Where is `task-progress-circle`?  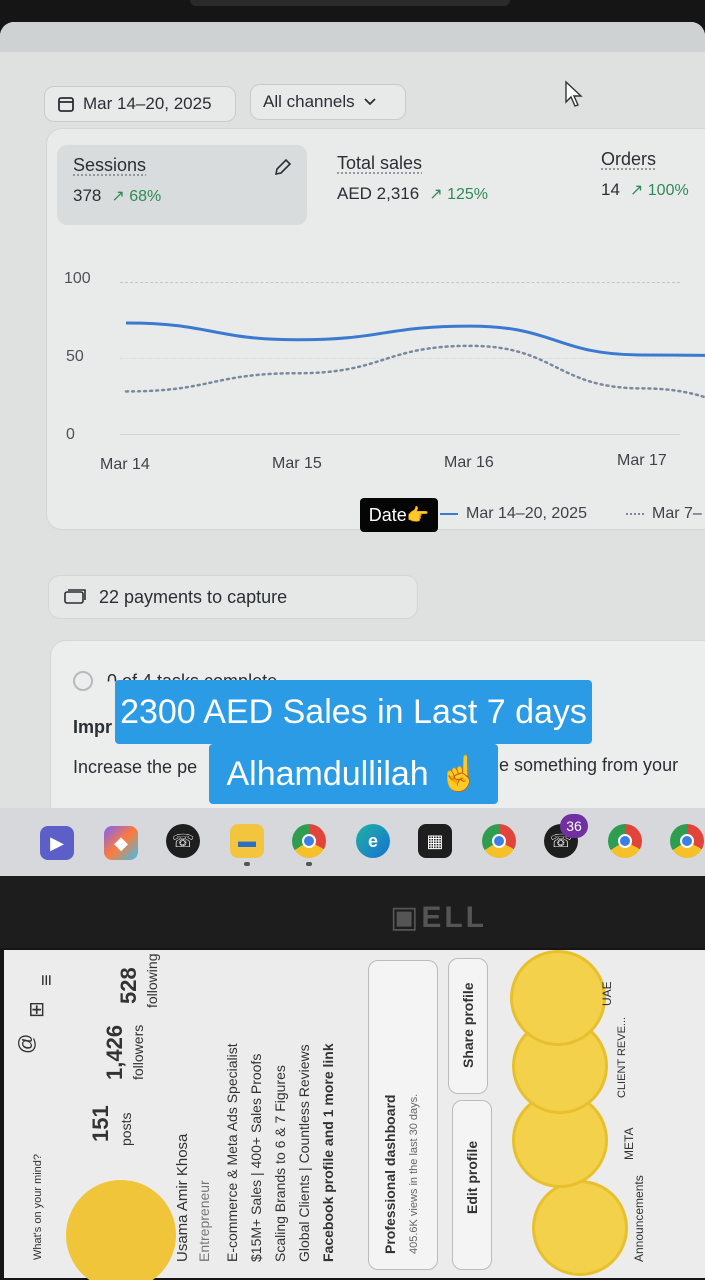
task-progress-circle is located at coordinates (83, 681).